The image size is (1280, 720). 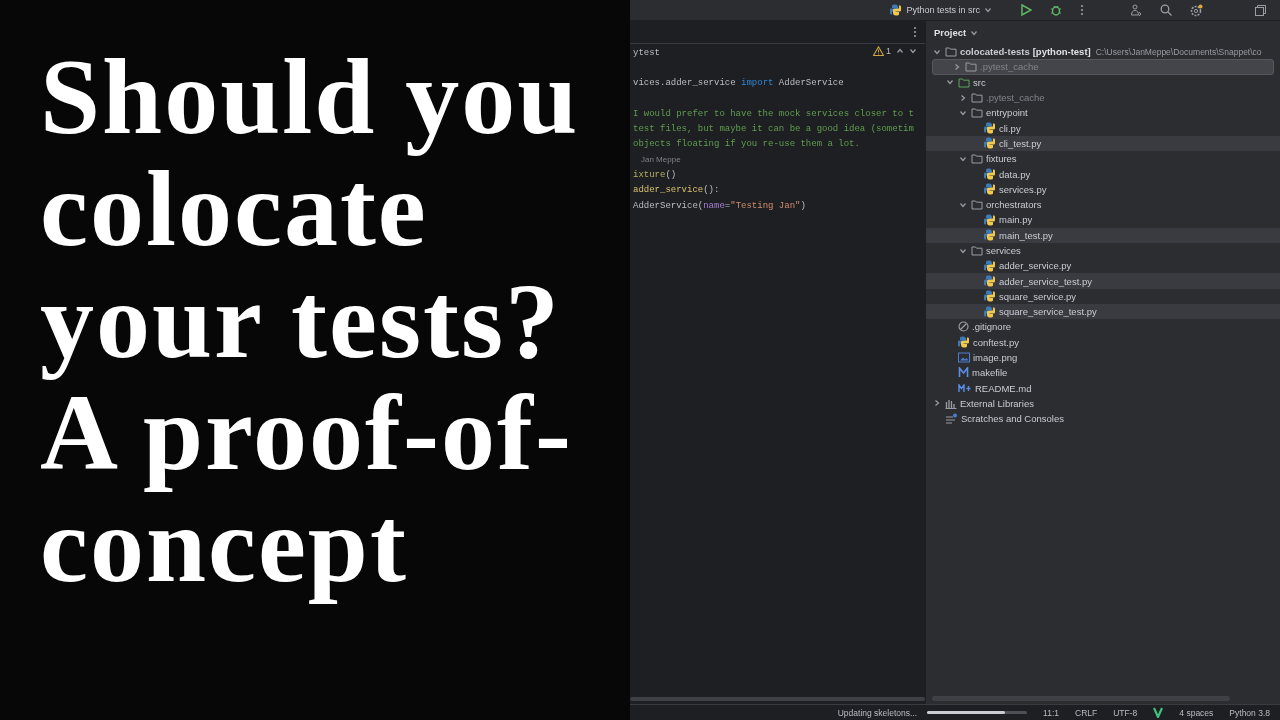 I want to click on tree-item: services.py, so click(x=1103, y=189).